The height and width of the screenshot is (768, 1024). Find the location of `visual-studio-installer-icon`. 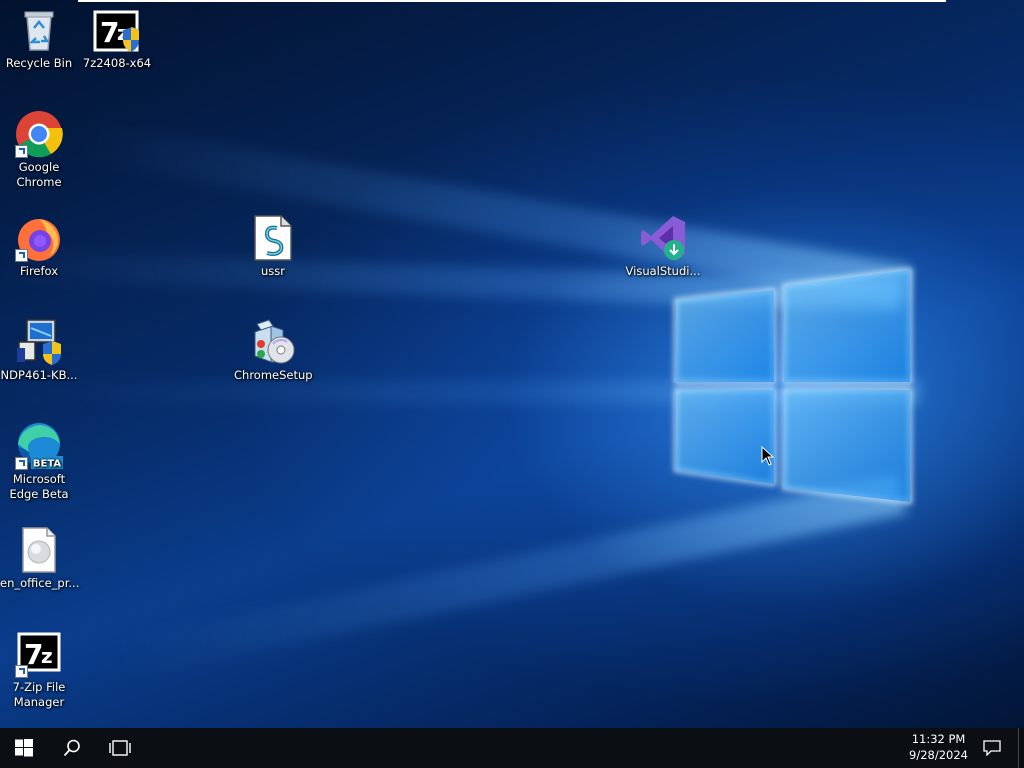

visual-studio-installer-icon is located at coordinates (663, 238).